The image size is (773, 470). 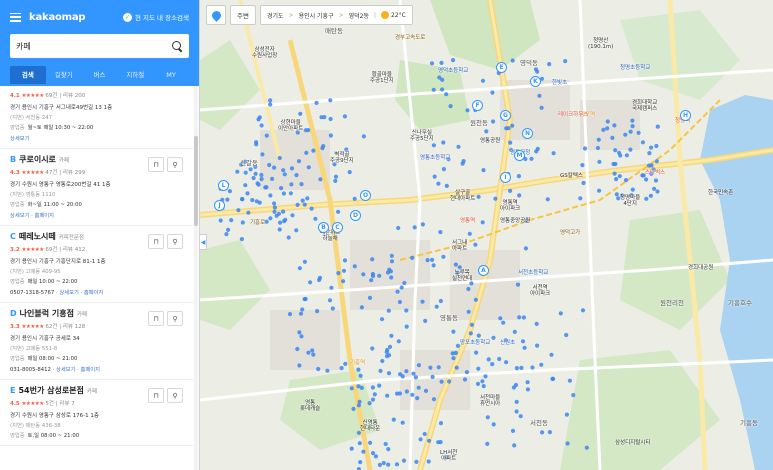 I want to click on map-label: 노루목 실천연대, so click(x=462, y=276).